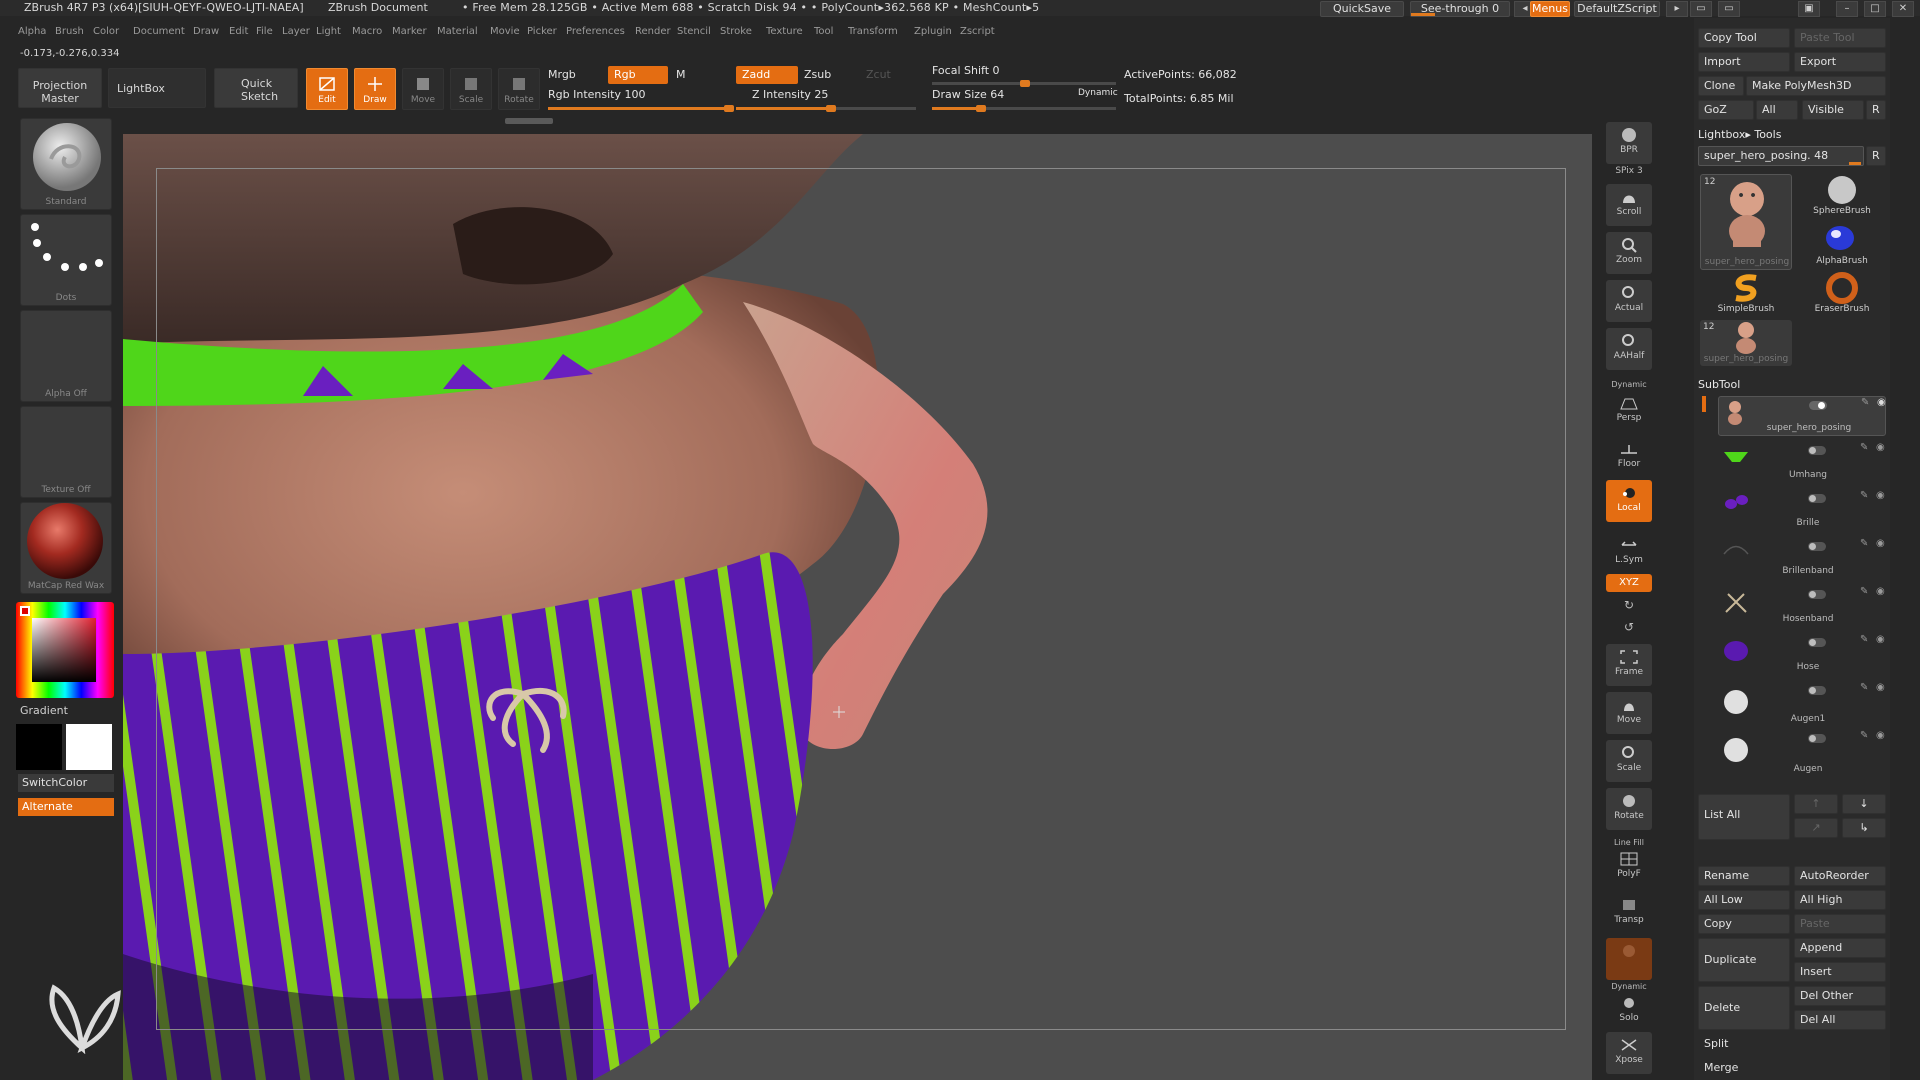 The height and width of the screenshot is (1080, 1920). What do you see at coordinates (981, 108) in the screenshot?
I see `draw-size-knob` at bounding box center [981, 108].